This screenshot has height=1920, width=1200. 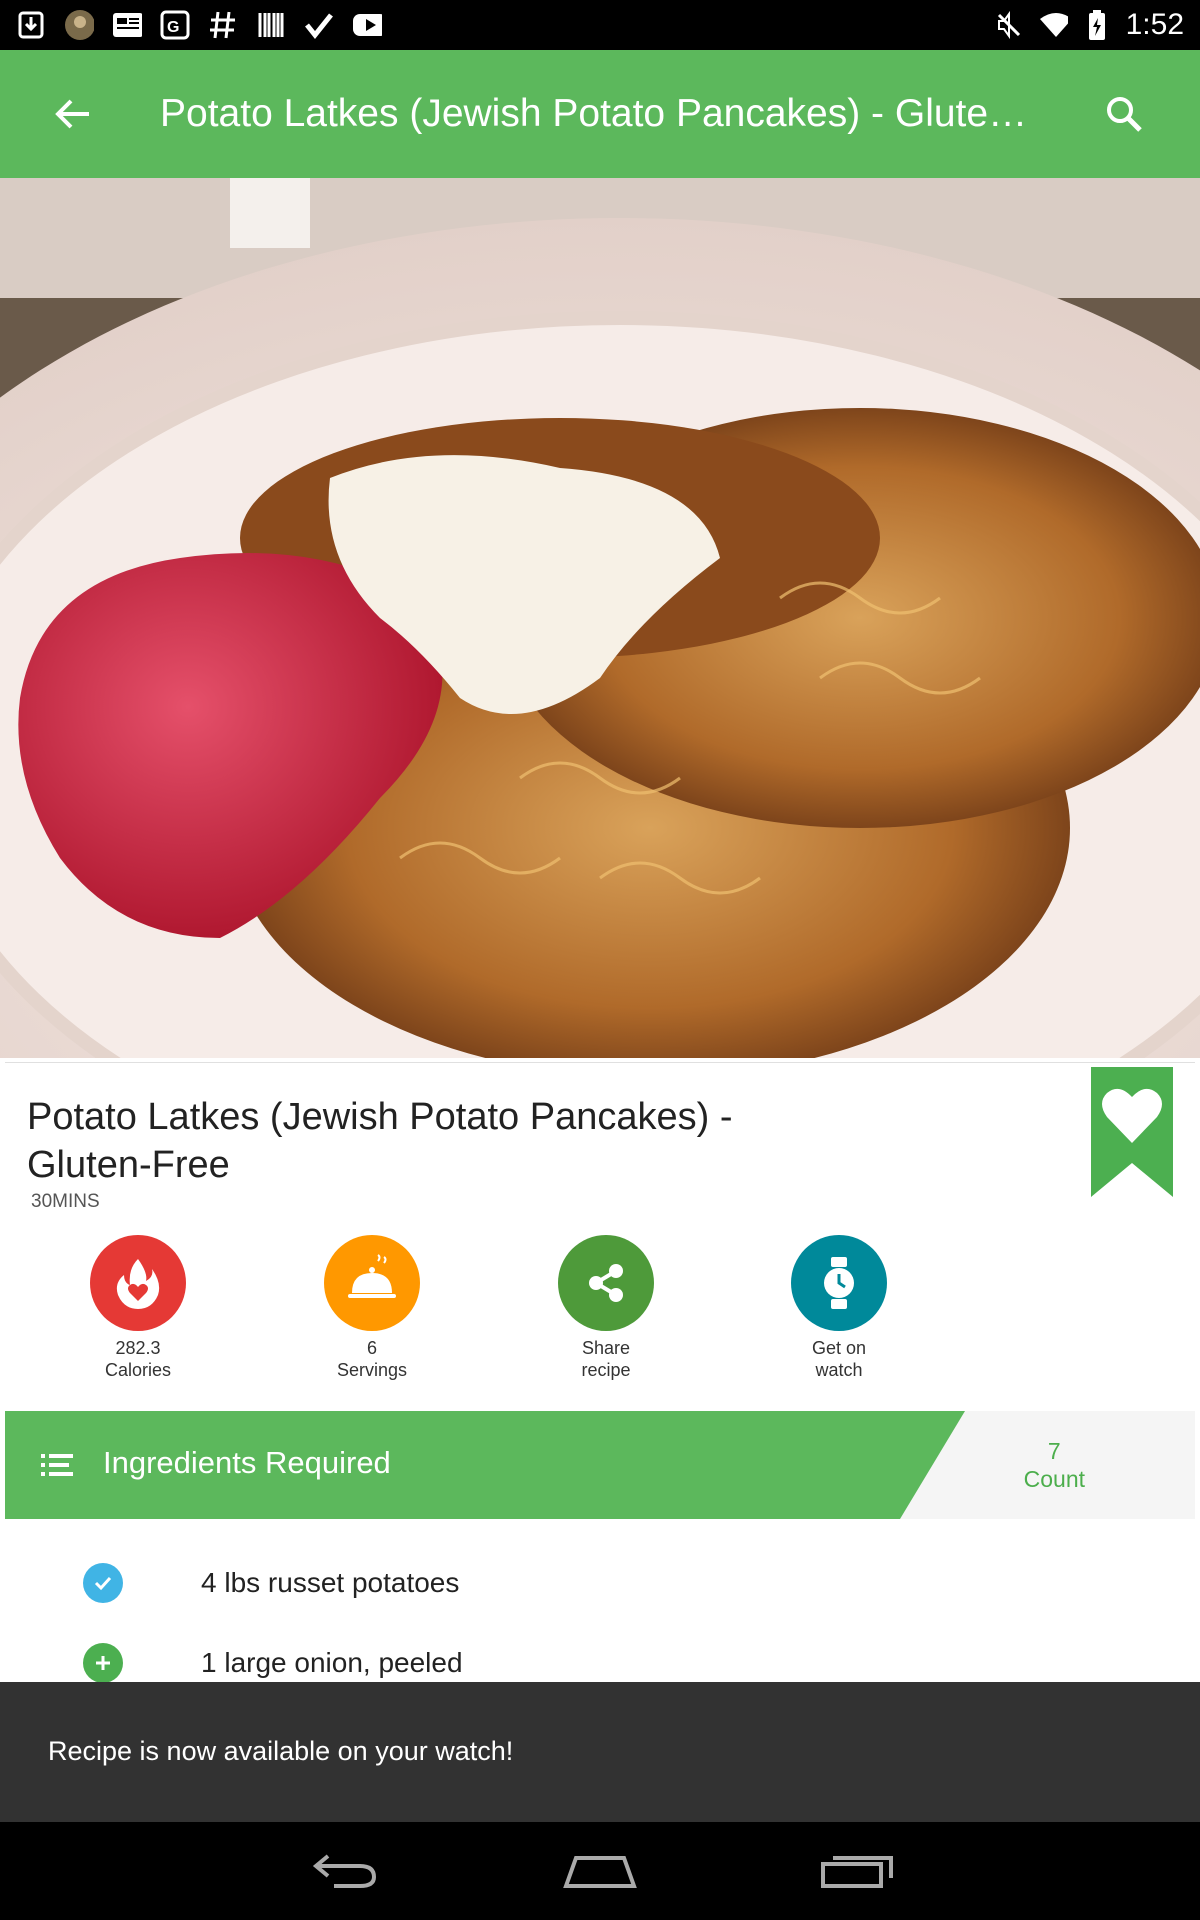 I want to click on watch-icon, so click(x=839, y=1283).